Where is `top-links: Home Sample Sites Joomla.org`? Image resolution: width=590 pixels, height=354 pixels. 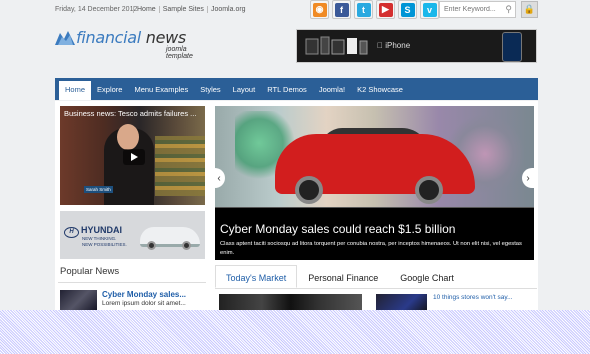 top-links: Home Sample Sites Joomla.org is located at coordinates (191, 9).